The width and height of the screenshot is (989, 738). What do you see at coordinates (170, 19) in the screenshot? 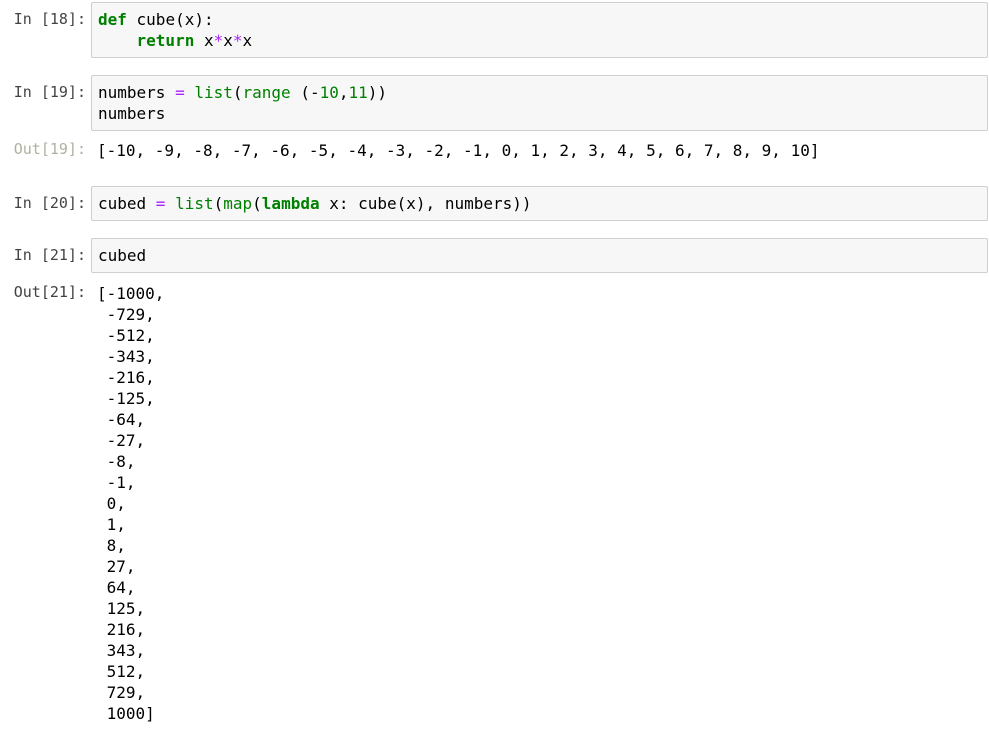
I see `code-text: cube(x):` at bounding box center [170, 19].